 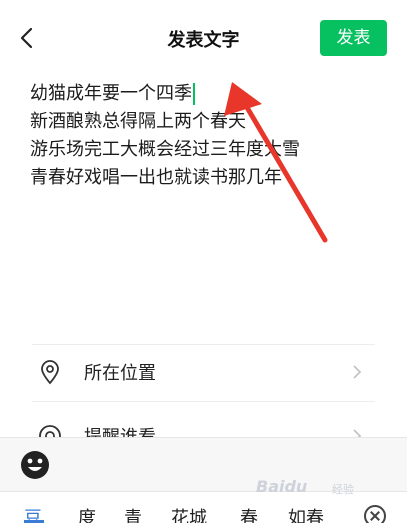 What do you see at coordinates (203, 401) in the screenshot?
I see `divider` at bounding box center [203, 401].